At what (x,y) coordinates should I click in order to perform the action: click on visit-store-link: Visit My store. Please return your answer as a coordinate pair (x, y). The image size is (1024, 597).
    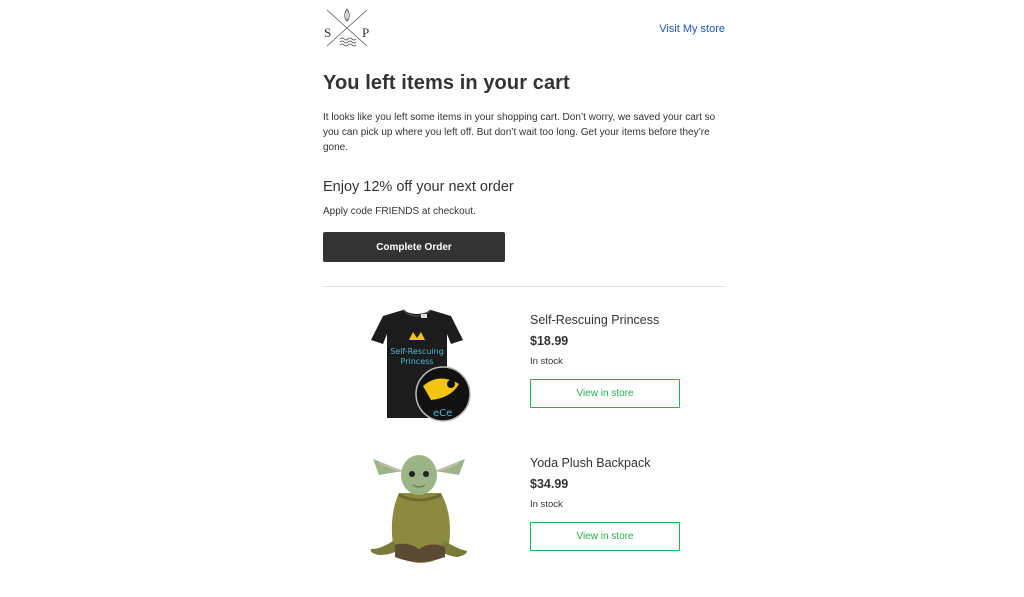
    Looking at the image, I should click on (692, 29).